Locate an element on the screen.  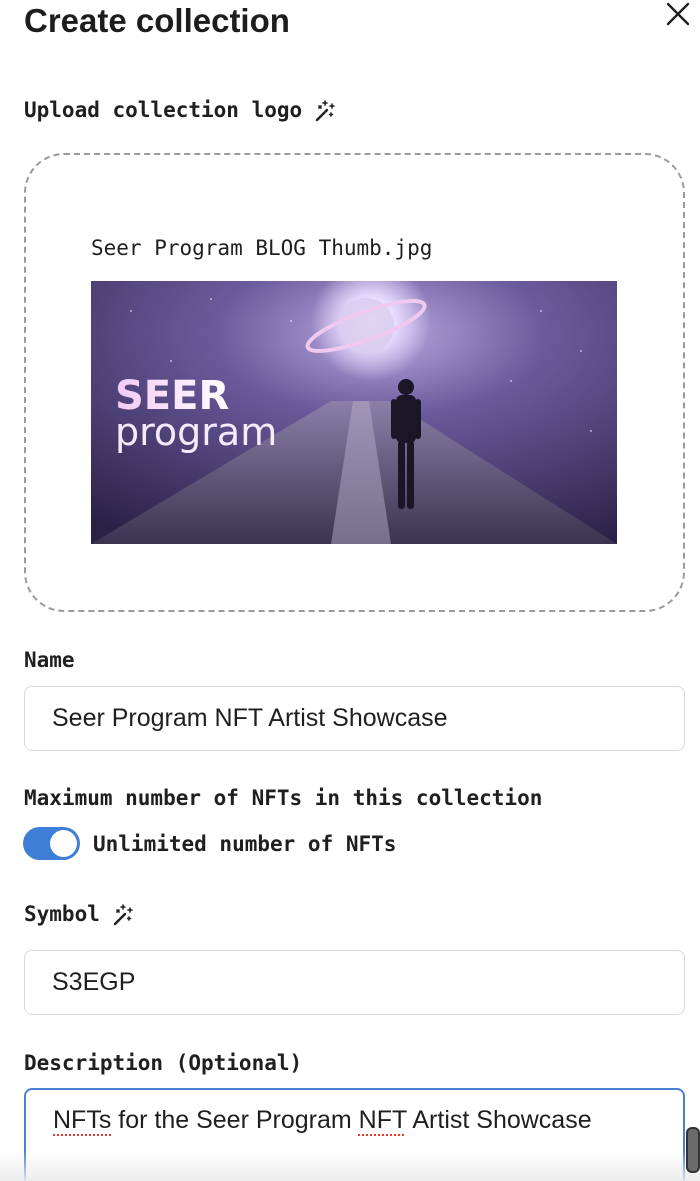
spellcheck-word: NFTs is located at coordinates (82, 1120).